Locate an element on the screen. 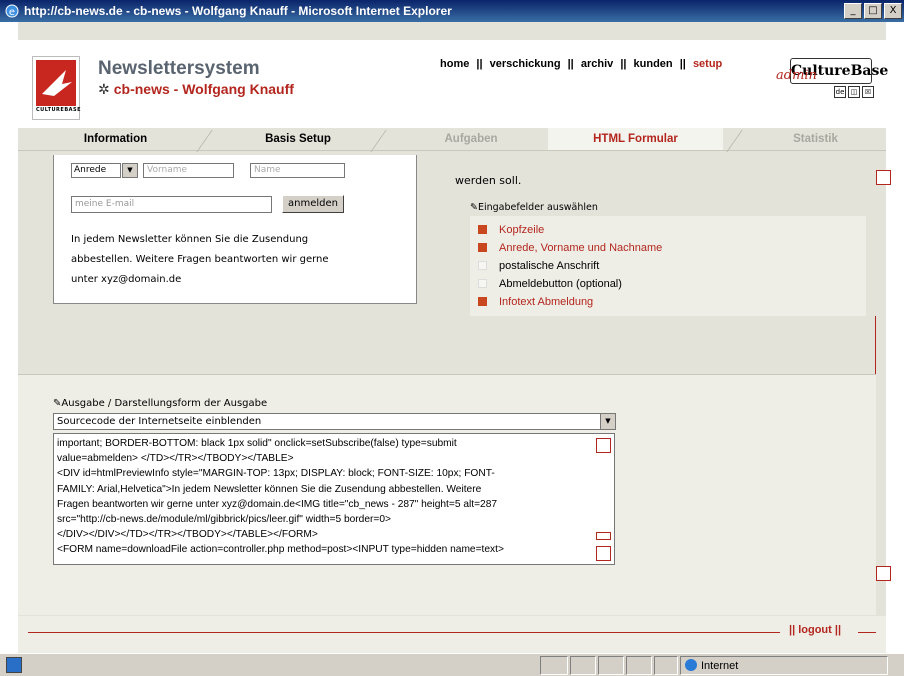 The width and height of the screenshot is (904, 676). logout-link: || logout || is located at coordinates (815, 630).